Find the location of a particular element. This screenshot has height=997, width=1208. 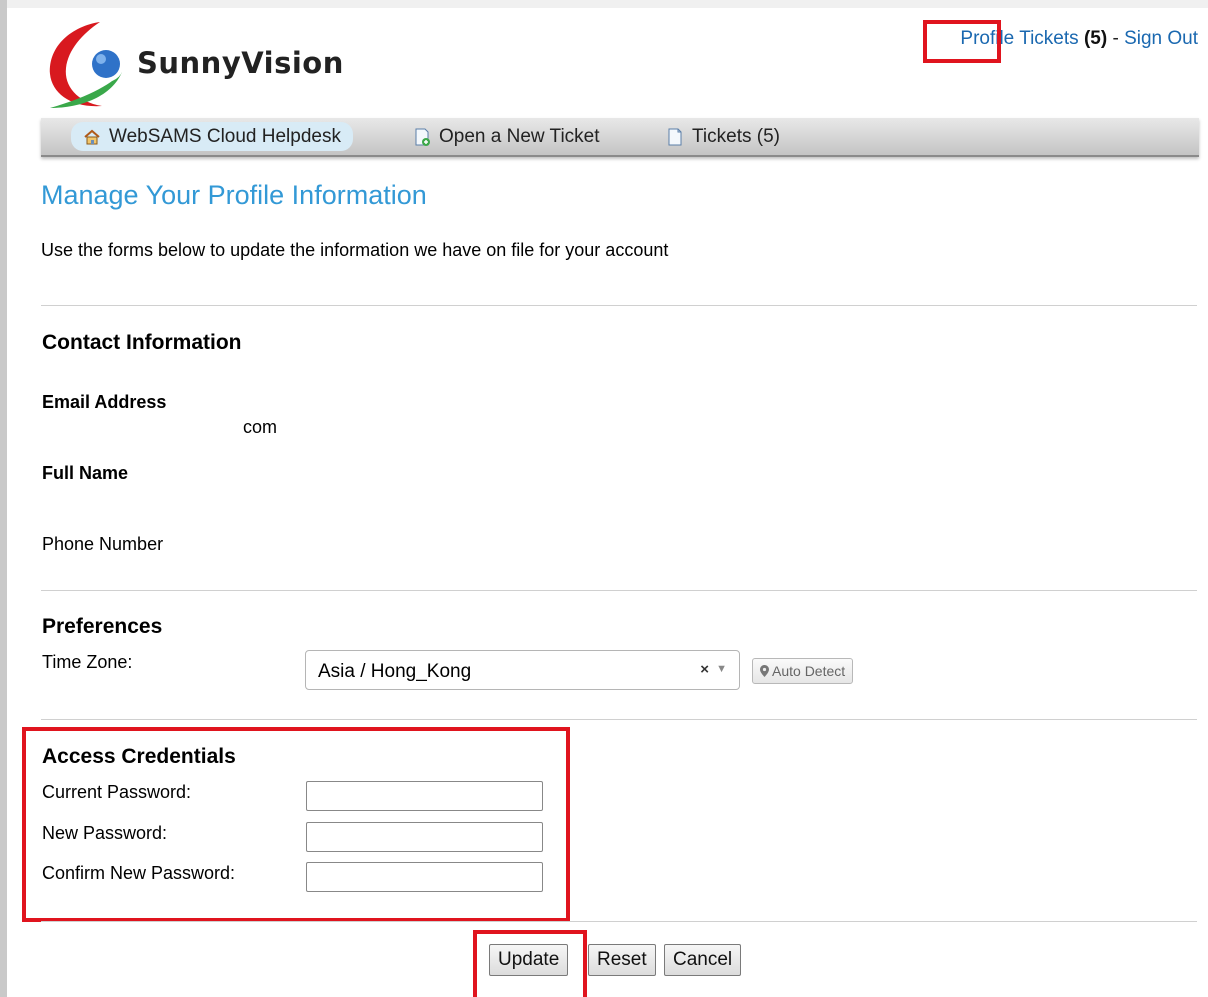

nav-item-tickets-label: Tickets (5) is located at coordinates (736, 136).